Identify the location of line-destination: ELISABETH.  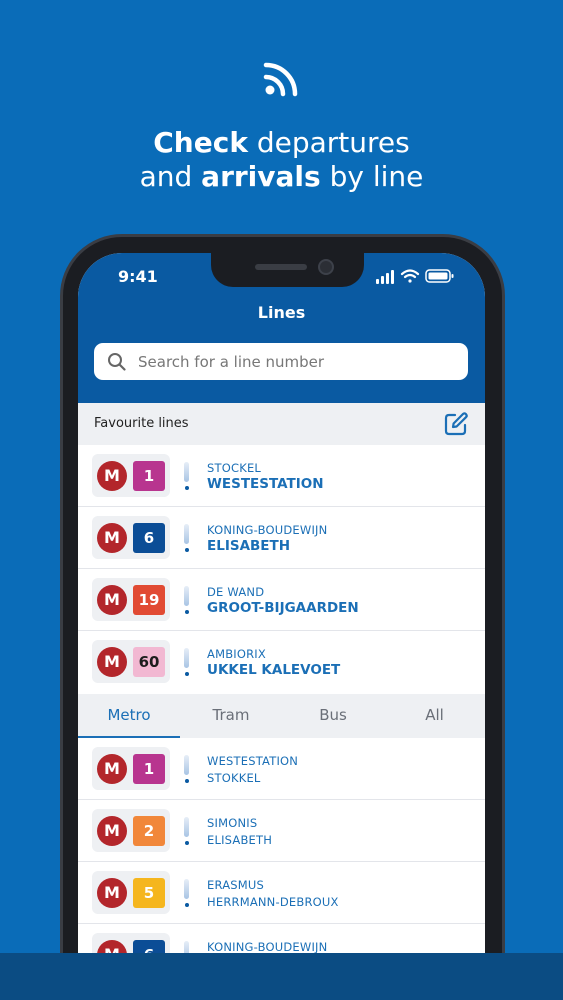
(249, 546).